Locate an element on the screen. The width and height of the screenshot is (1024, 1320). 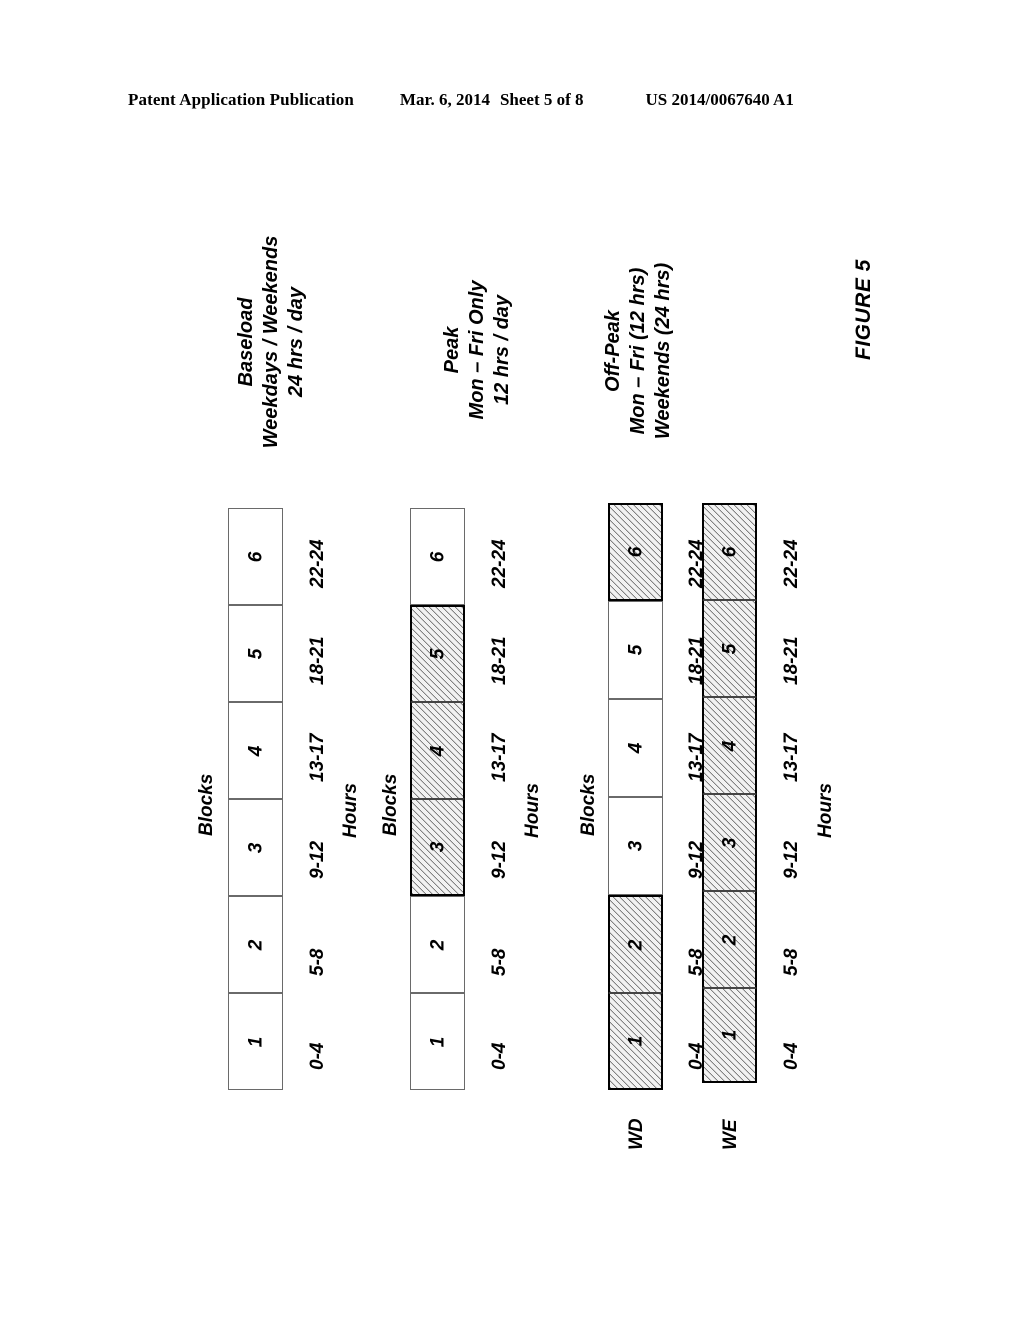
hours-axis-label-peak: Hours is located at coordinates (532, 810).